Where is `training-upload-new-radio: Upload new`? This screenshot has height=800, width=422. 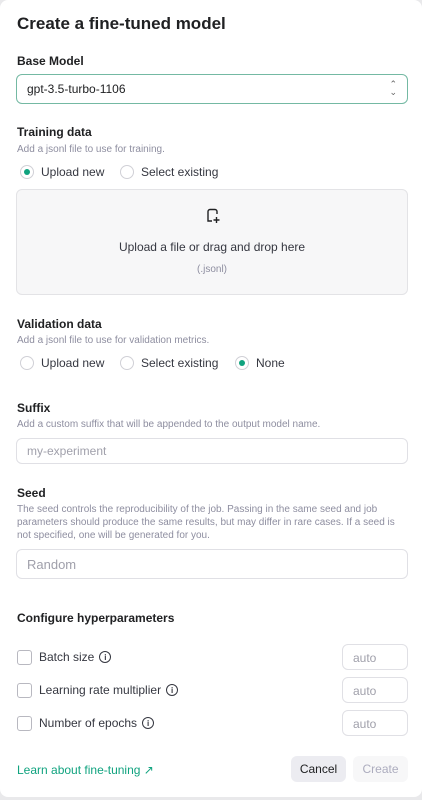 training-upload-new-radio: Upload new is located at coordinates (62, 172).